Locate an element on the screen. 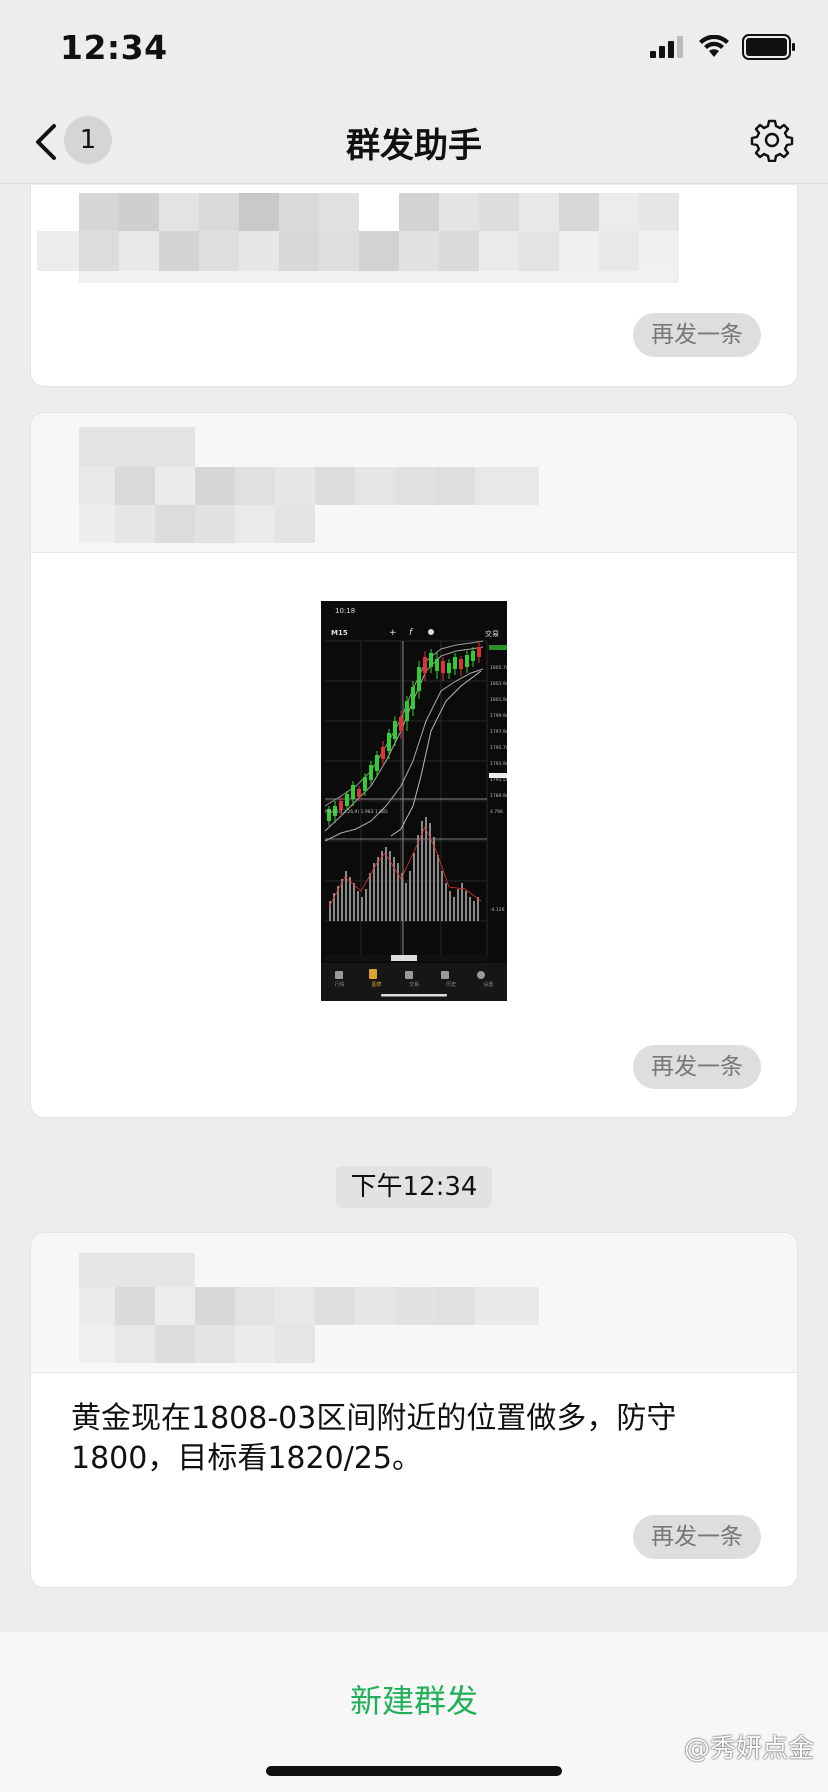  nav-bar: 群发助手 is located at coordinates (414, 142).